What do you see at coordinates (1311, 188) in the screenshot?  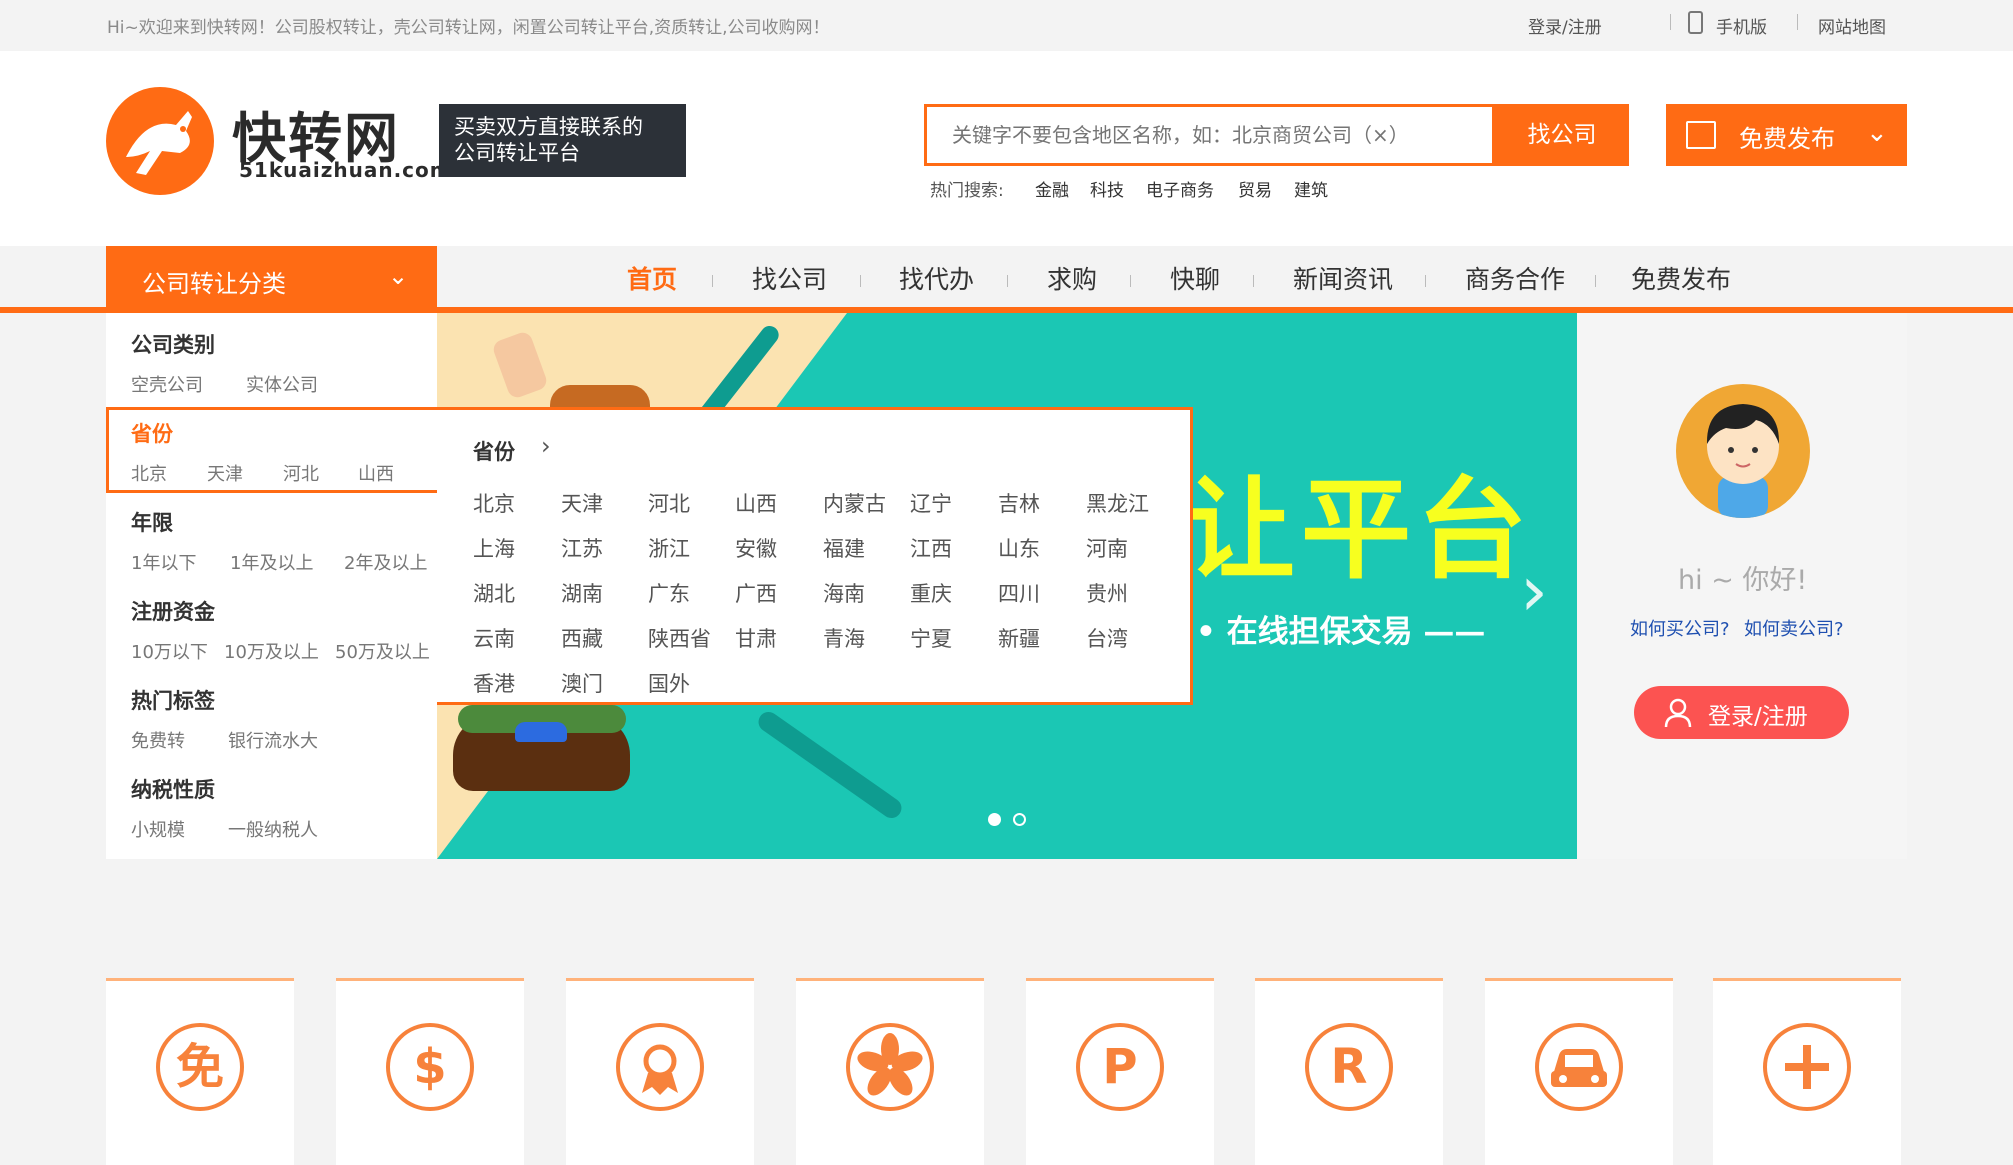 I see `hot-keyword-link: 建筑` at bounding box center [1311, 188].